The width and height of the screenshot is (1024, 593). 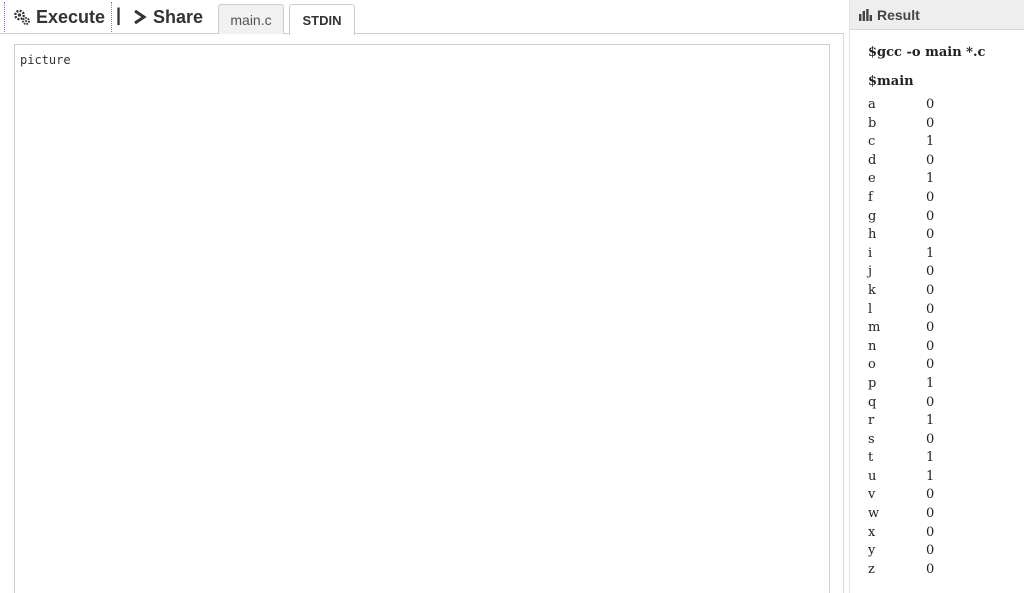 I want to click on output-row: b0, so click(x=926, y=124).